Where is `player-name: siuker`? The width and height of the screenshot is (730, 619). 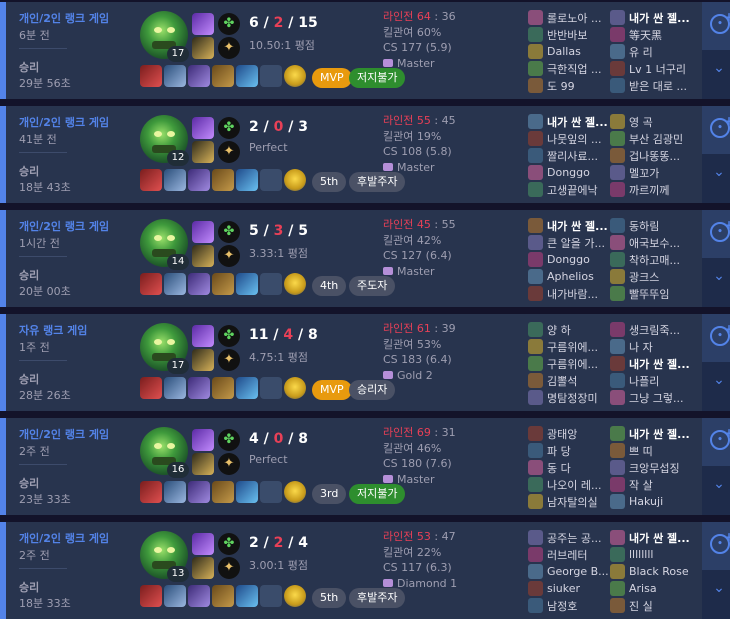 player-name: siuker is located at coordinates (563, 588).